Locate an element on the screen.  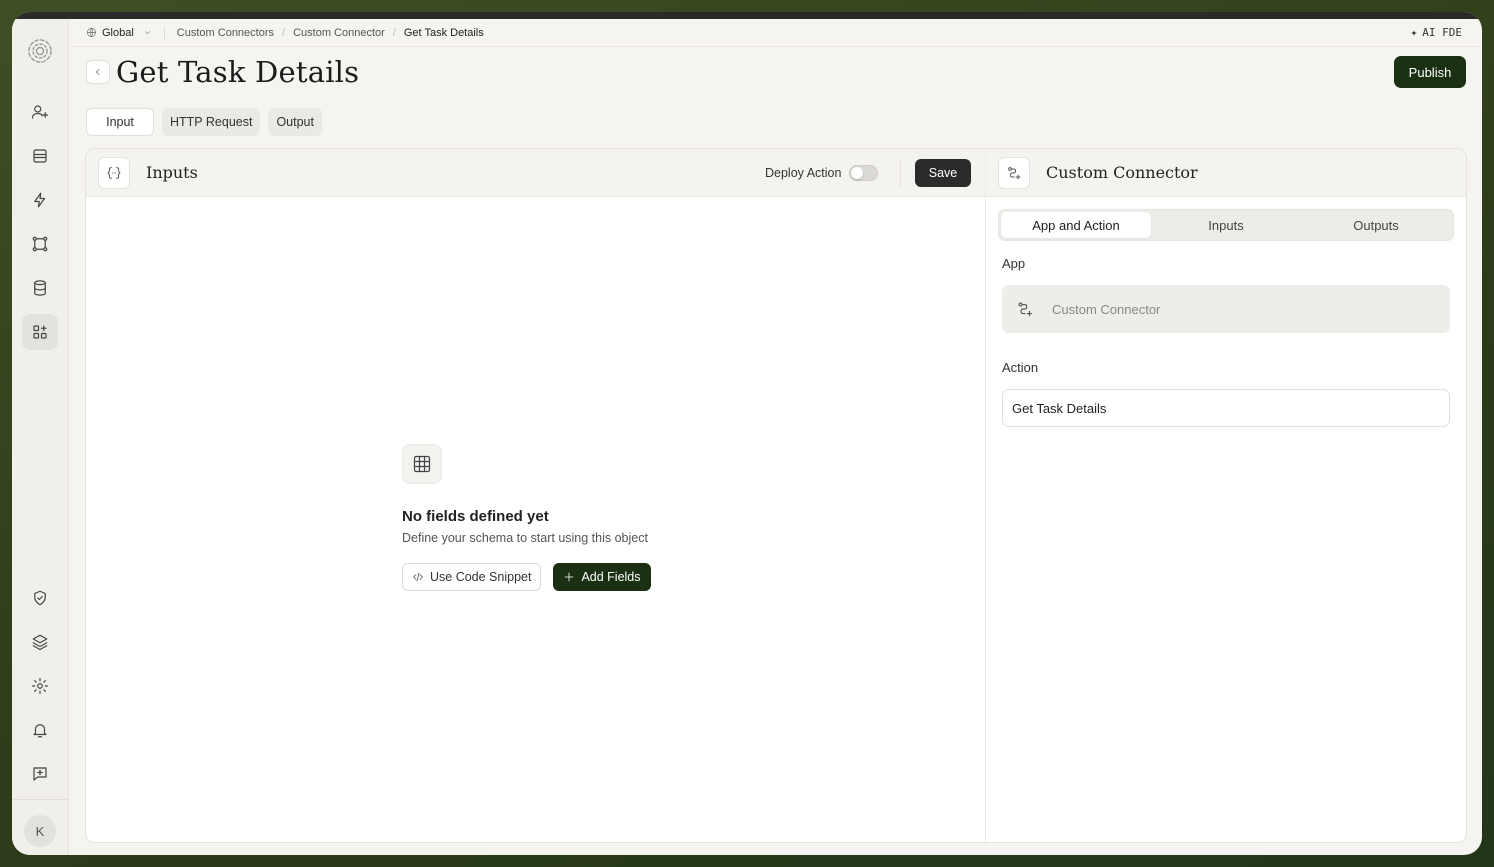
avatar-initial: K is located at coordinates (40, 831).